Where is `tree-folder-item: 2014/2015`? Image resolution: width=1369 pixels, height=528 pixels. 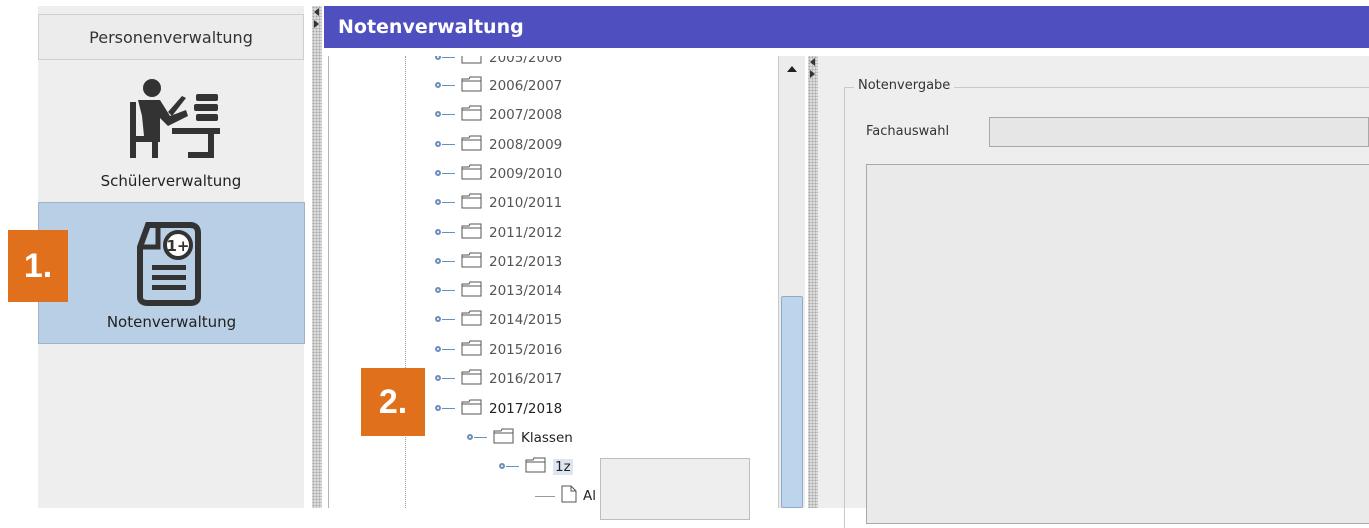 tree-folder-item: 2014/2015 is located at coordinates (498, 320).